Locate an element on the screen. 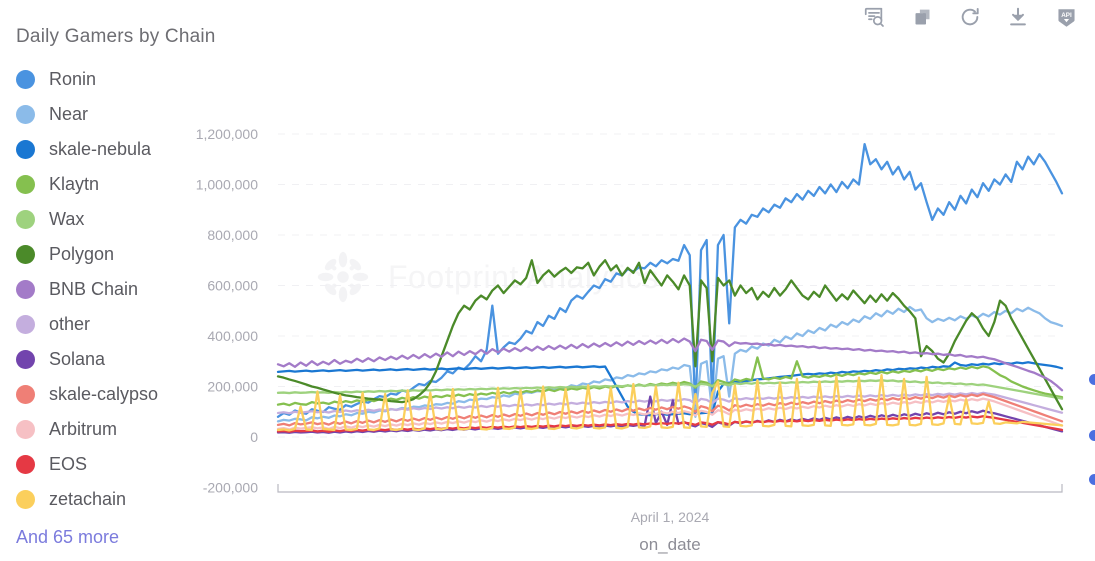 This screenshot has height=561, width=1095. legend-item-label: skale-nebula is located at coordinates (100, 149).